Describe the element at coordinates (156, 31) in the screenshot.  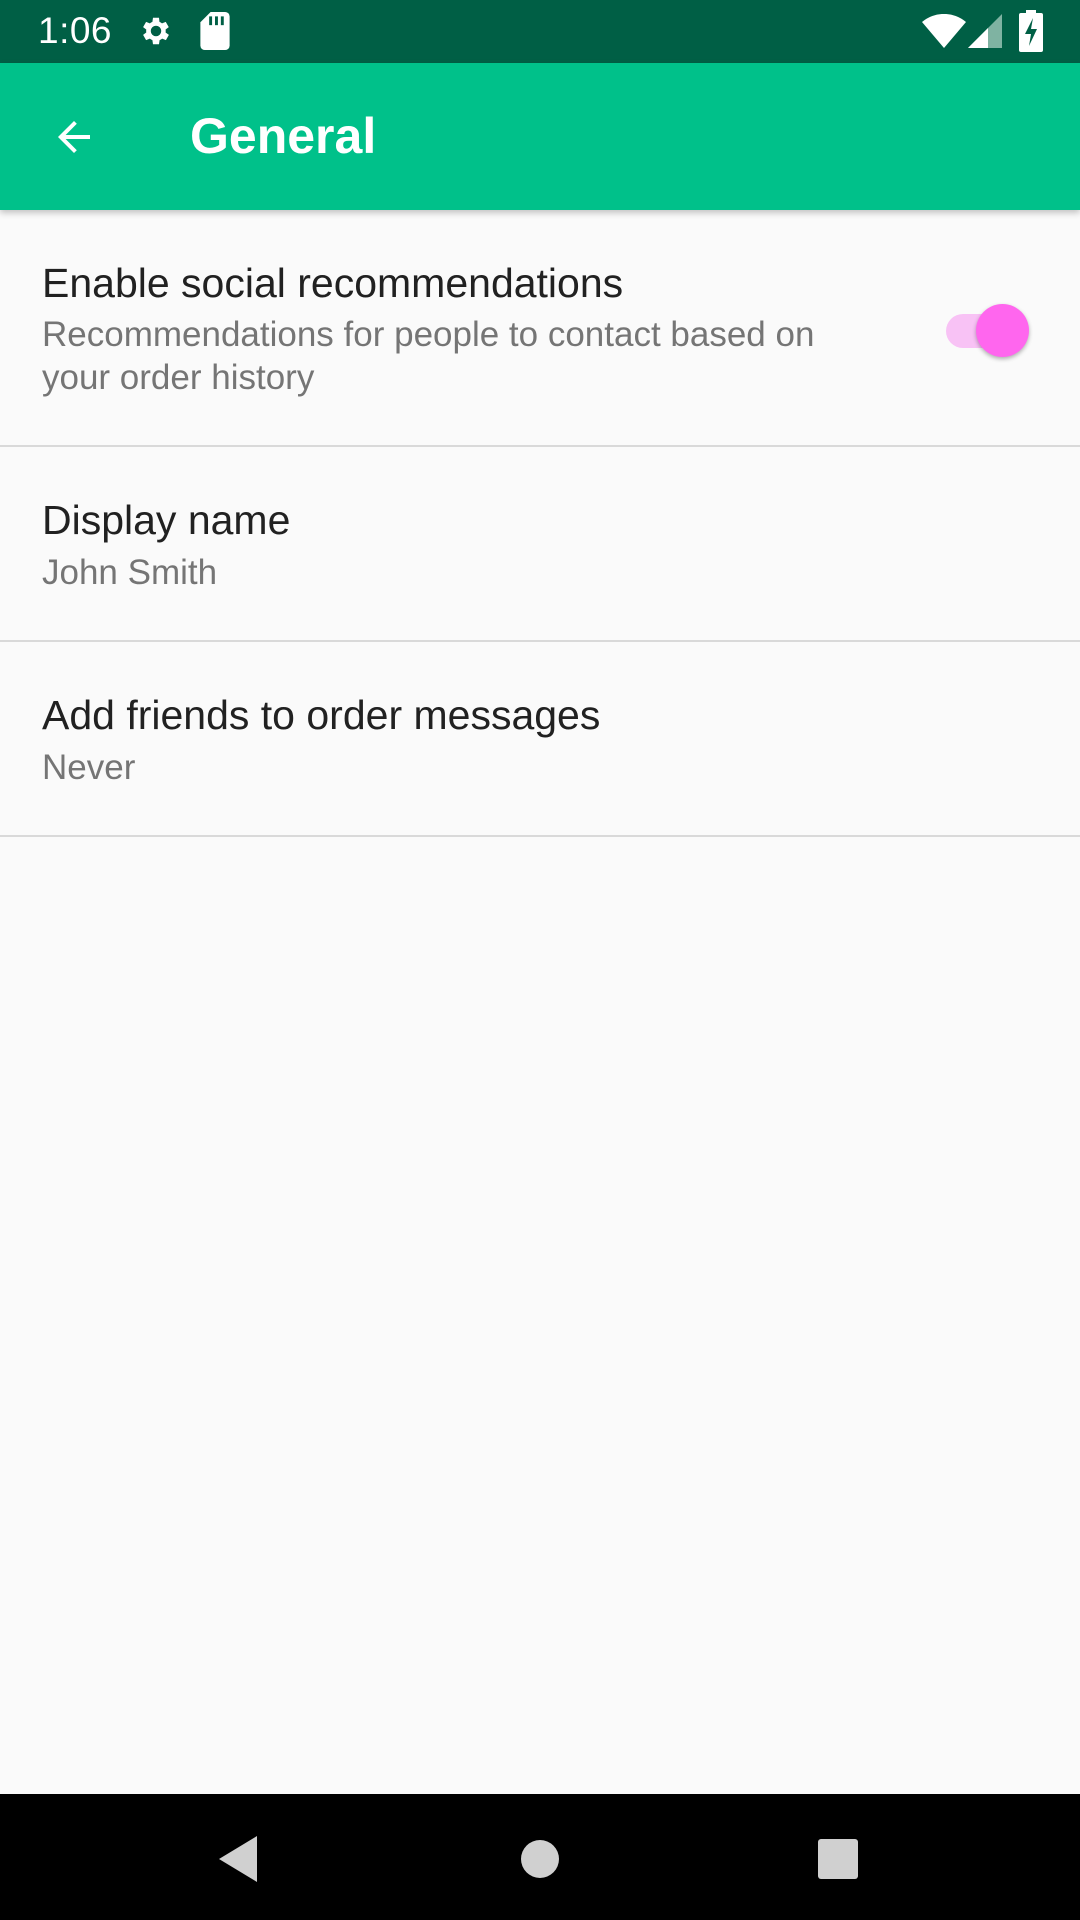
I see `gear-icon` at that location.